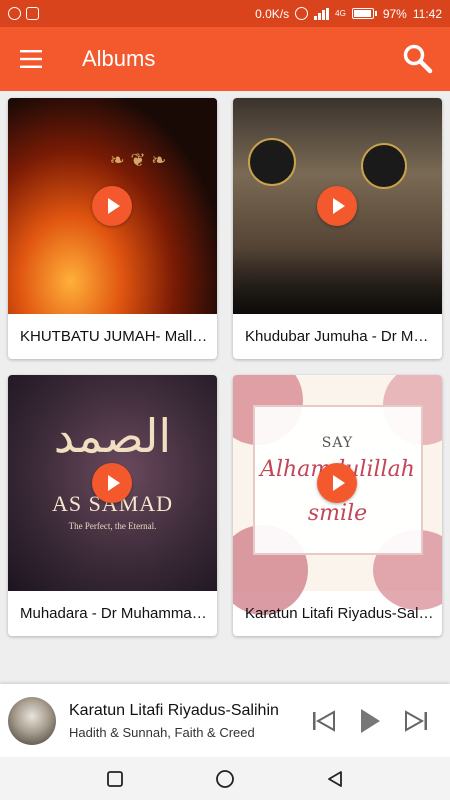  Describe the element at coordinates (119, 58) in the screenshot. I see `page-title: Albums` at that location.